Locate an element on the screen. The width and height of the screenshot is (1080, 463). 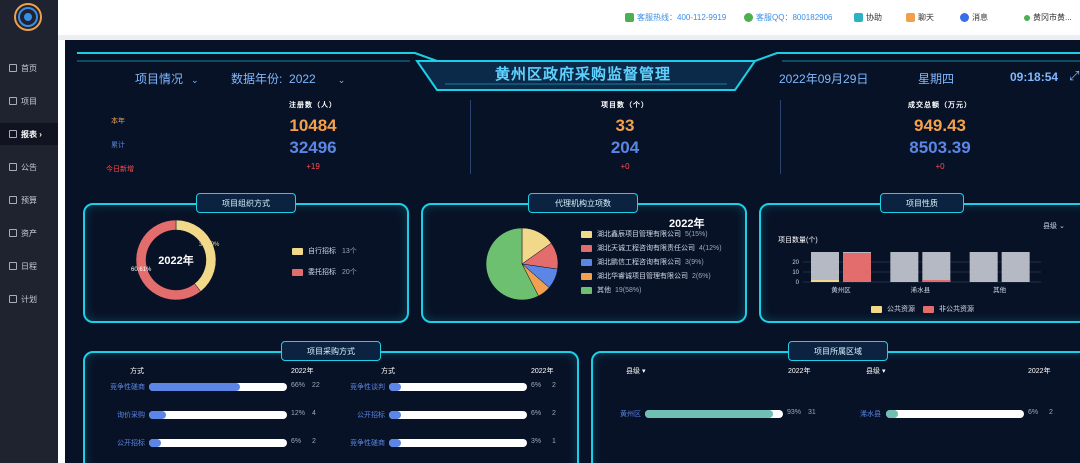
bar-non-public is located at coordinates (857, 267).